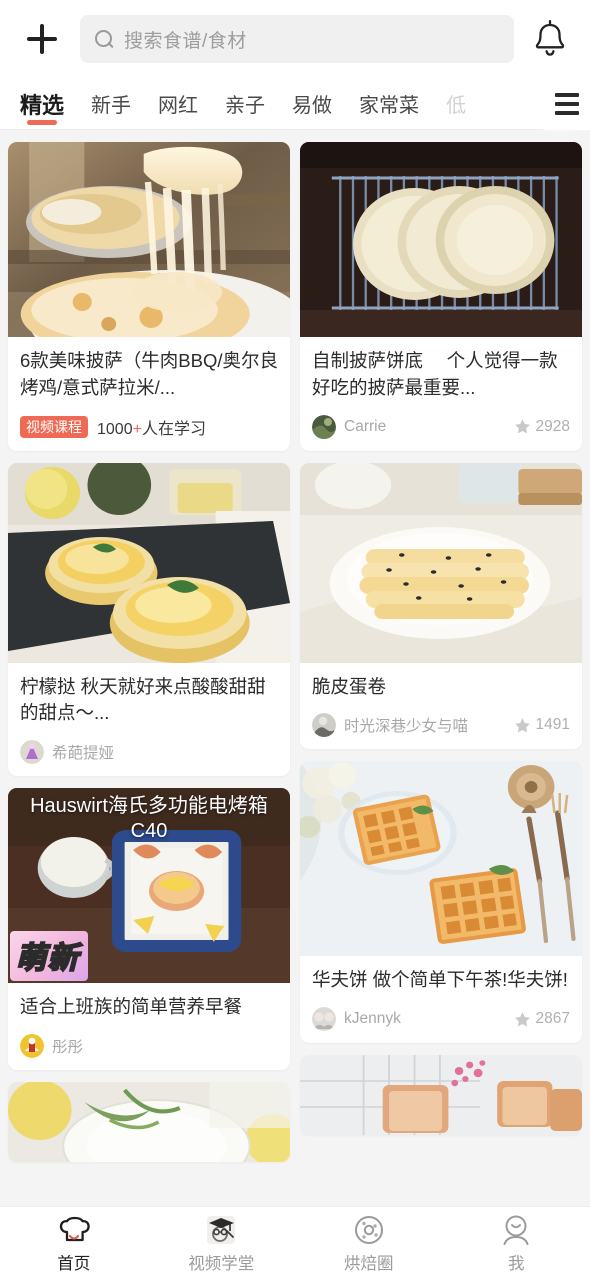 This screenshot has width=590, height=1280. I want to click on nav-item-profile: 我, so click(516, 1243).